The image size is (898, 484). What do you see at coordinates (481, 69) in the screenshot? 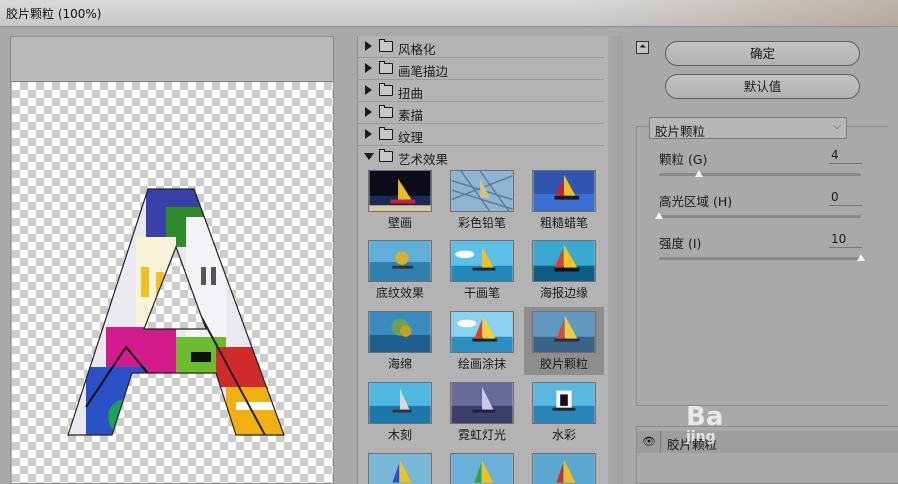
I see `category-brush-strokes: 画笔描边` at bounding box center [481, 69].